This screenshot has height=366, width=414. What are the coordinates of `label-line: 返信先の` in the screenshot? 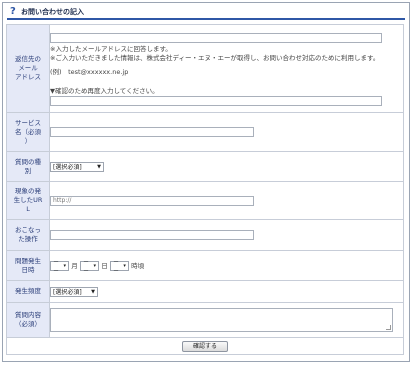 It's located at (28, 59).